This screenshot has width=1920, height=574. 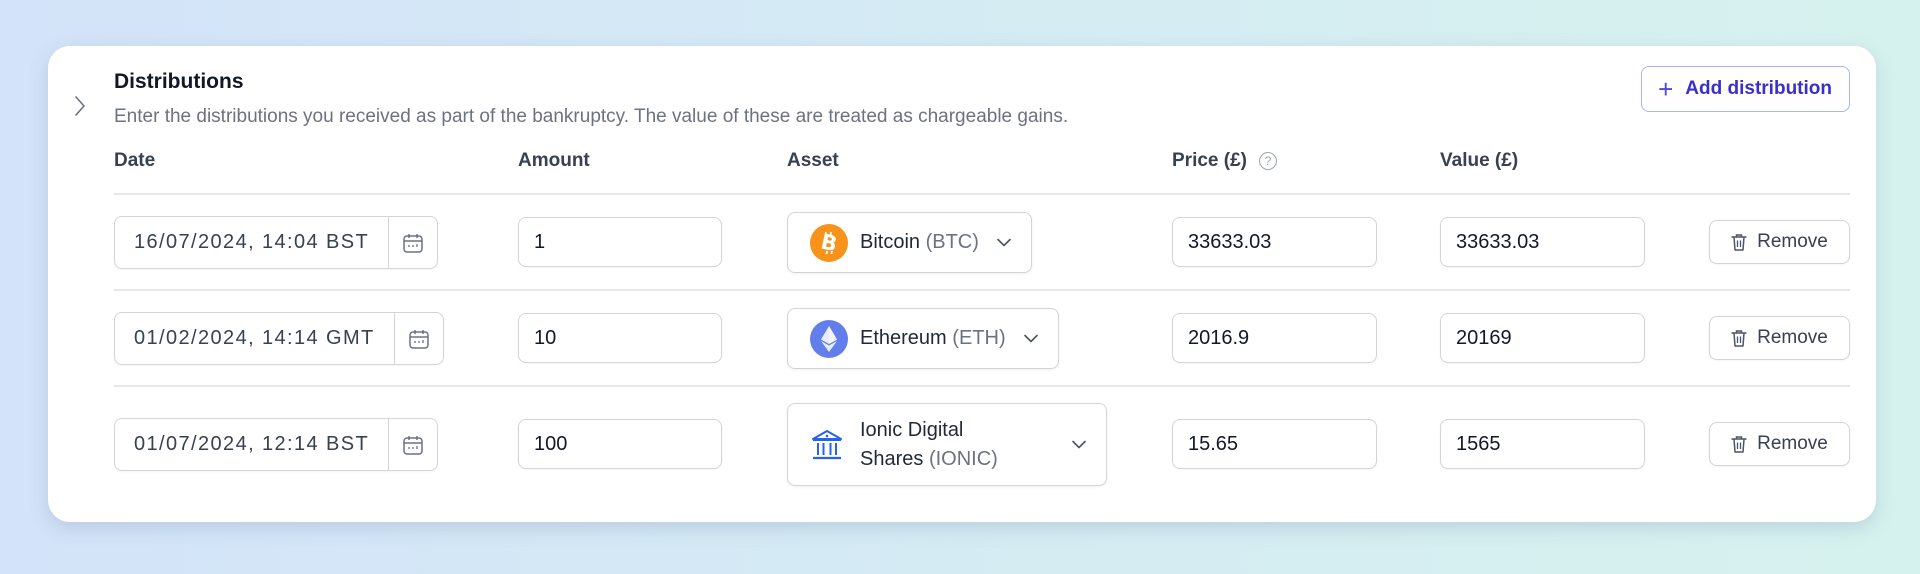 What do you see at coordinates (829, 242) in the screenshot?
I see `bitcoin-icon: B` at bounding box center [829, 242].